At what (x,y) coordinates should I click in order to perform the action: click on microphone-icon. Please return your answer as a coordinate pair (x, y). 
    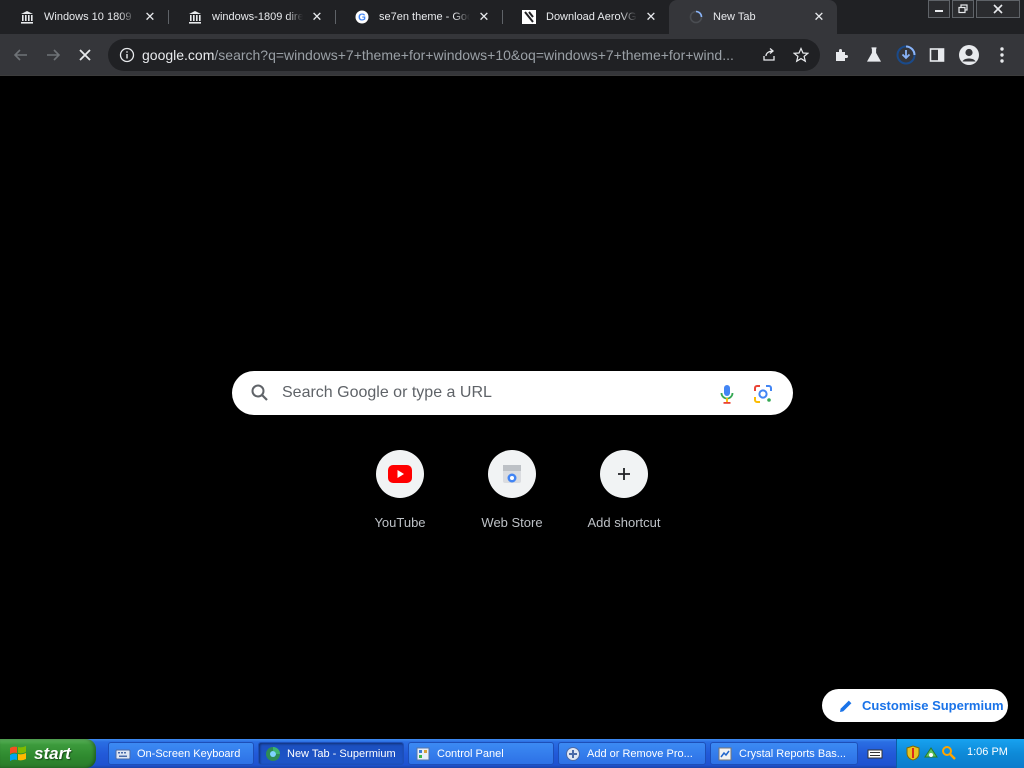
    Looking at the image, I should click on (727, 394).